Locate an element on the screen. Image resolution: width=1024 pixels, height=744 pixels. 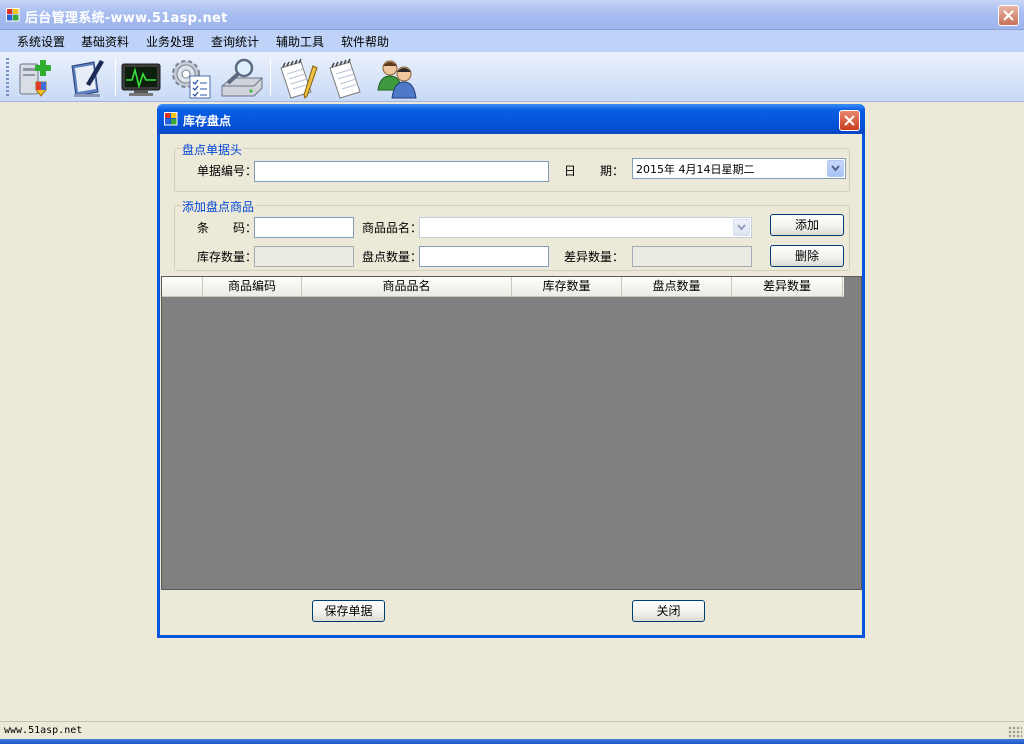
toolbar-button-settings is located at coordinates (191, 78).